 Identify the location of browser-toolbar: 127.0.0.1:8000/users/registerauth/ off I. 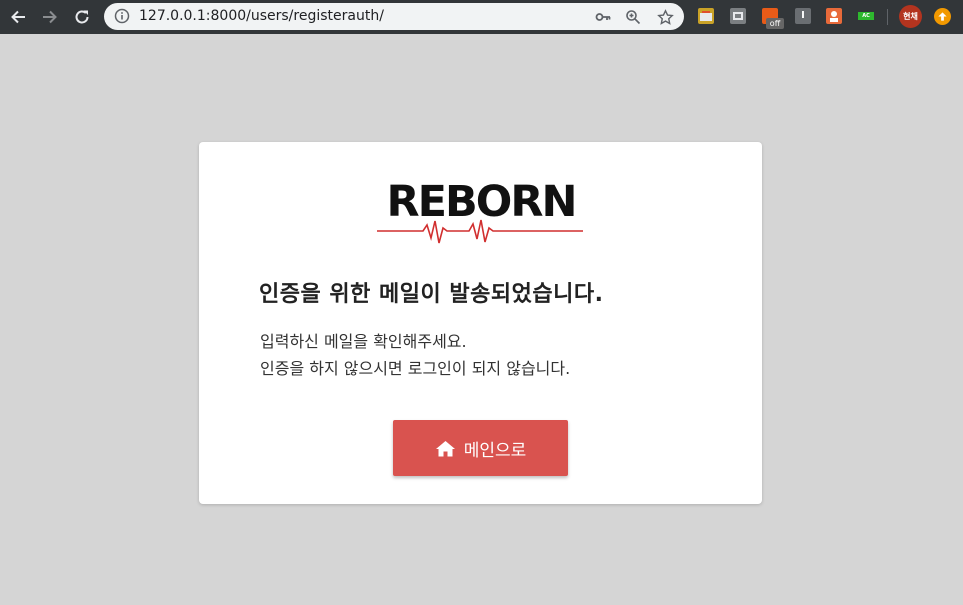
(481, 17).